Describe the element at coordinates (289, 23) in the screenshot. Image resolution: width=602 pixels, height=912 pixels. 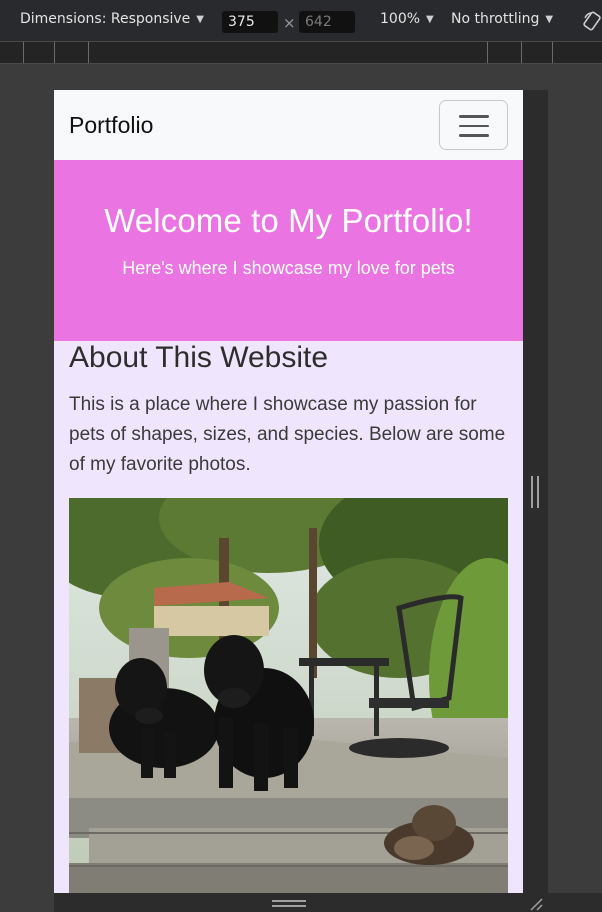
I see `times-icon: ×` at that location.